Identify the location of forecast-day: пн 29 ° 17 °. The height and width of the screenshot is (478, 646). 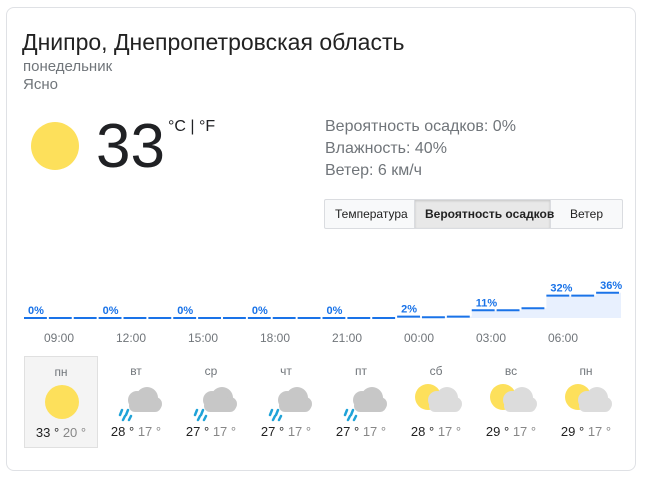
(586, 402).